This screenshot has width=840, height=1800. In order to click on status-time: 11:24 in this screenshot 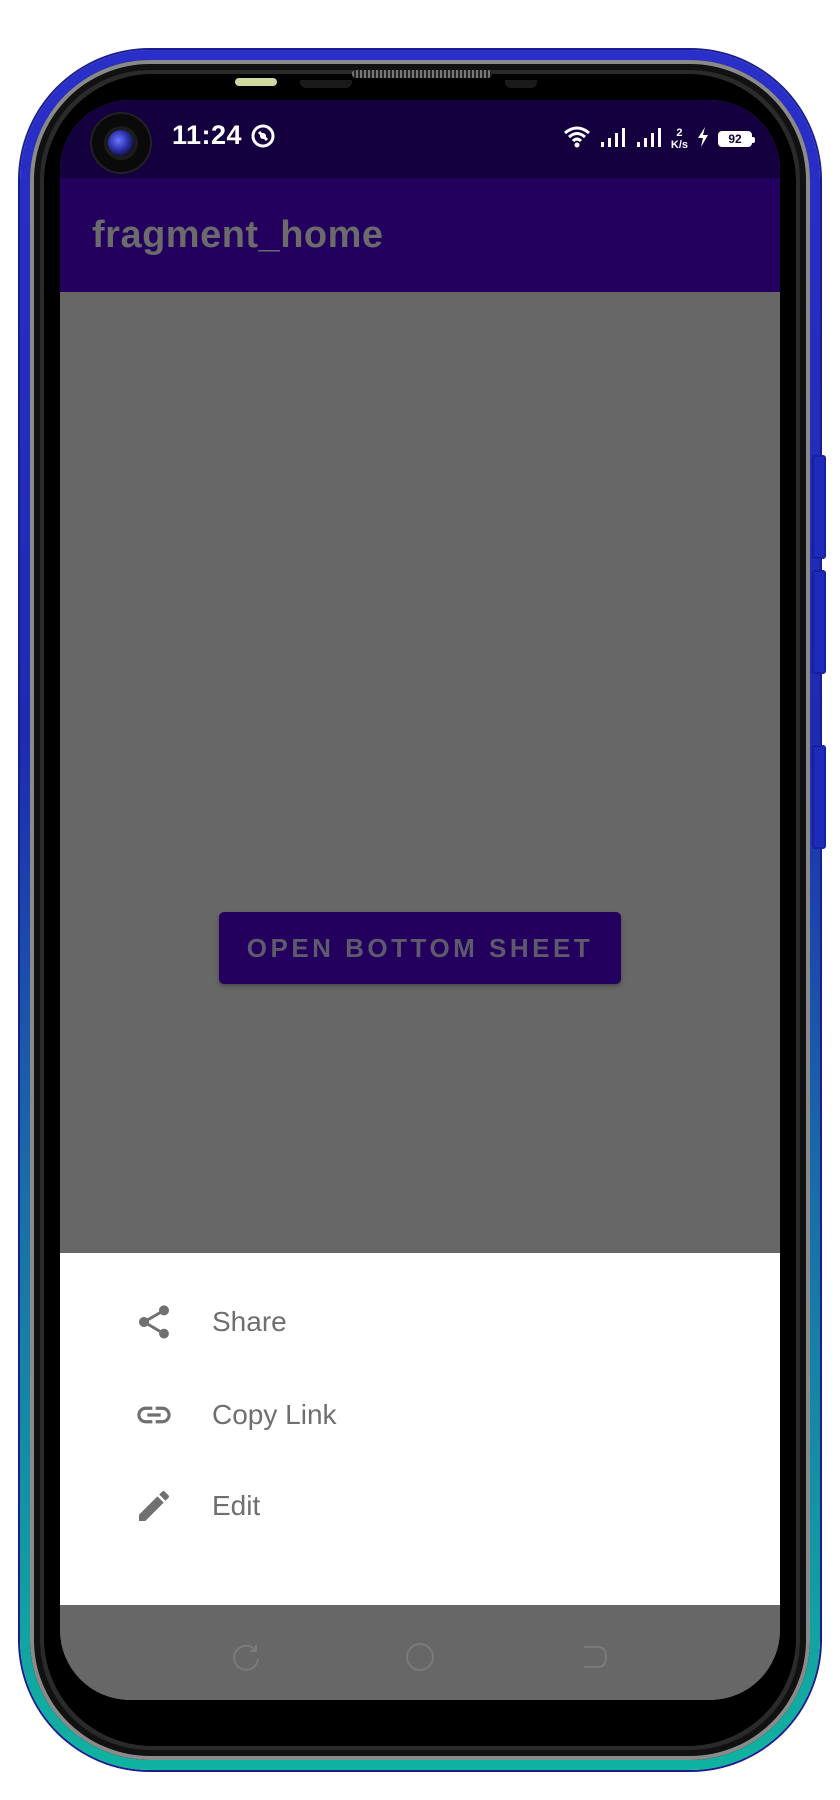, I will do `click(207, 135)`.